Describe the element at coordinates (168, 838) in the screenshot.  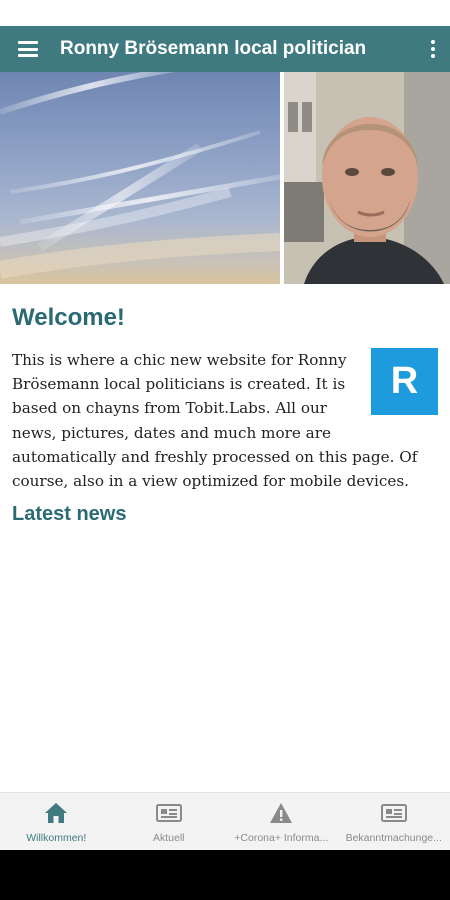
I see `nav-label: Aktuell` at that location.